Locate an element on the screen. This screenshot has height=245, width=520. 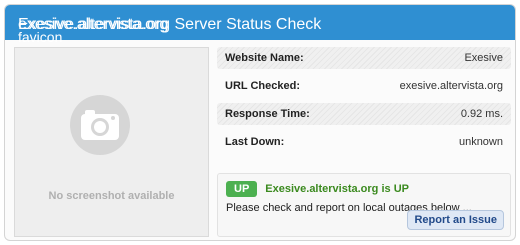
detail-label: Last Down: is located at coordinates (255, 142).